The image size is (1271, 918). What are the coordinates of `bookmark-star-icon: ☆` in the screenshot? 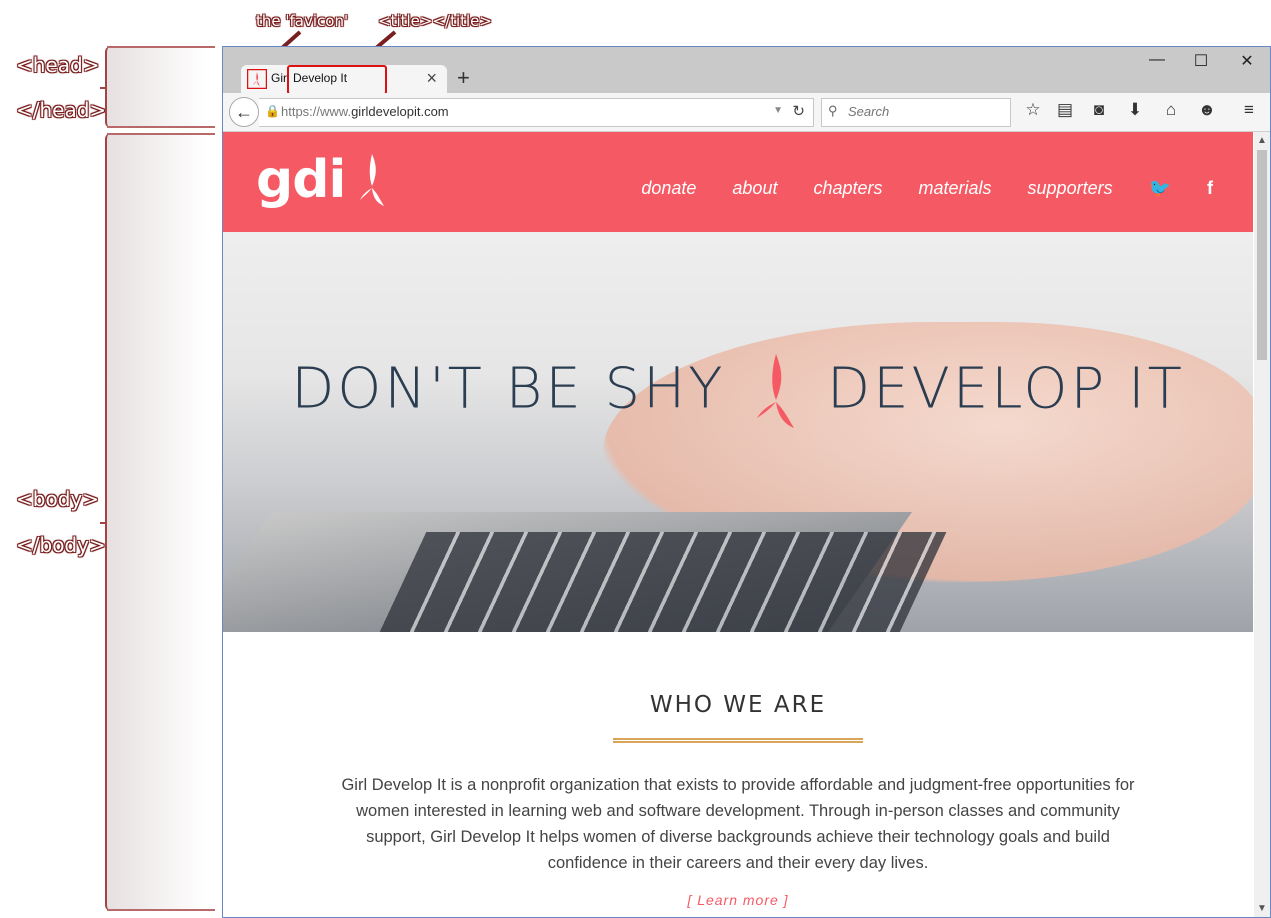 It's located at (1033, 110).